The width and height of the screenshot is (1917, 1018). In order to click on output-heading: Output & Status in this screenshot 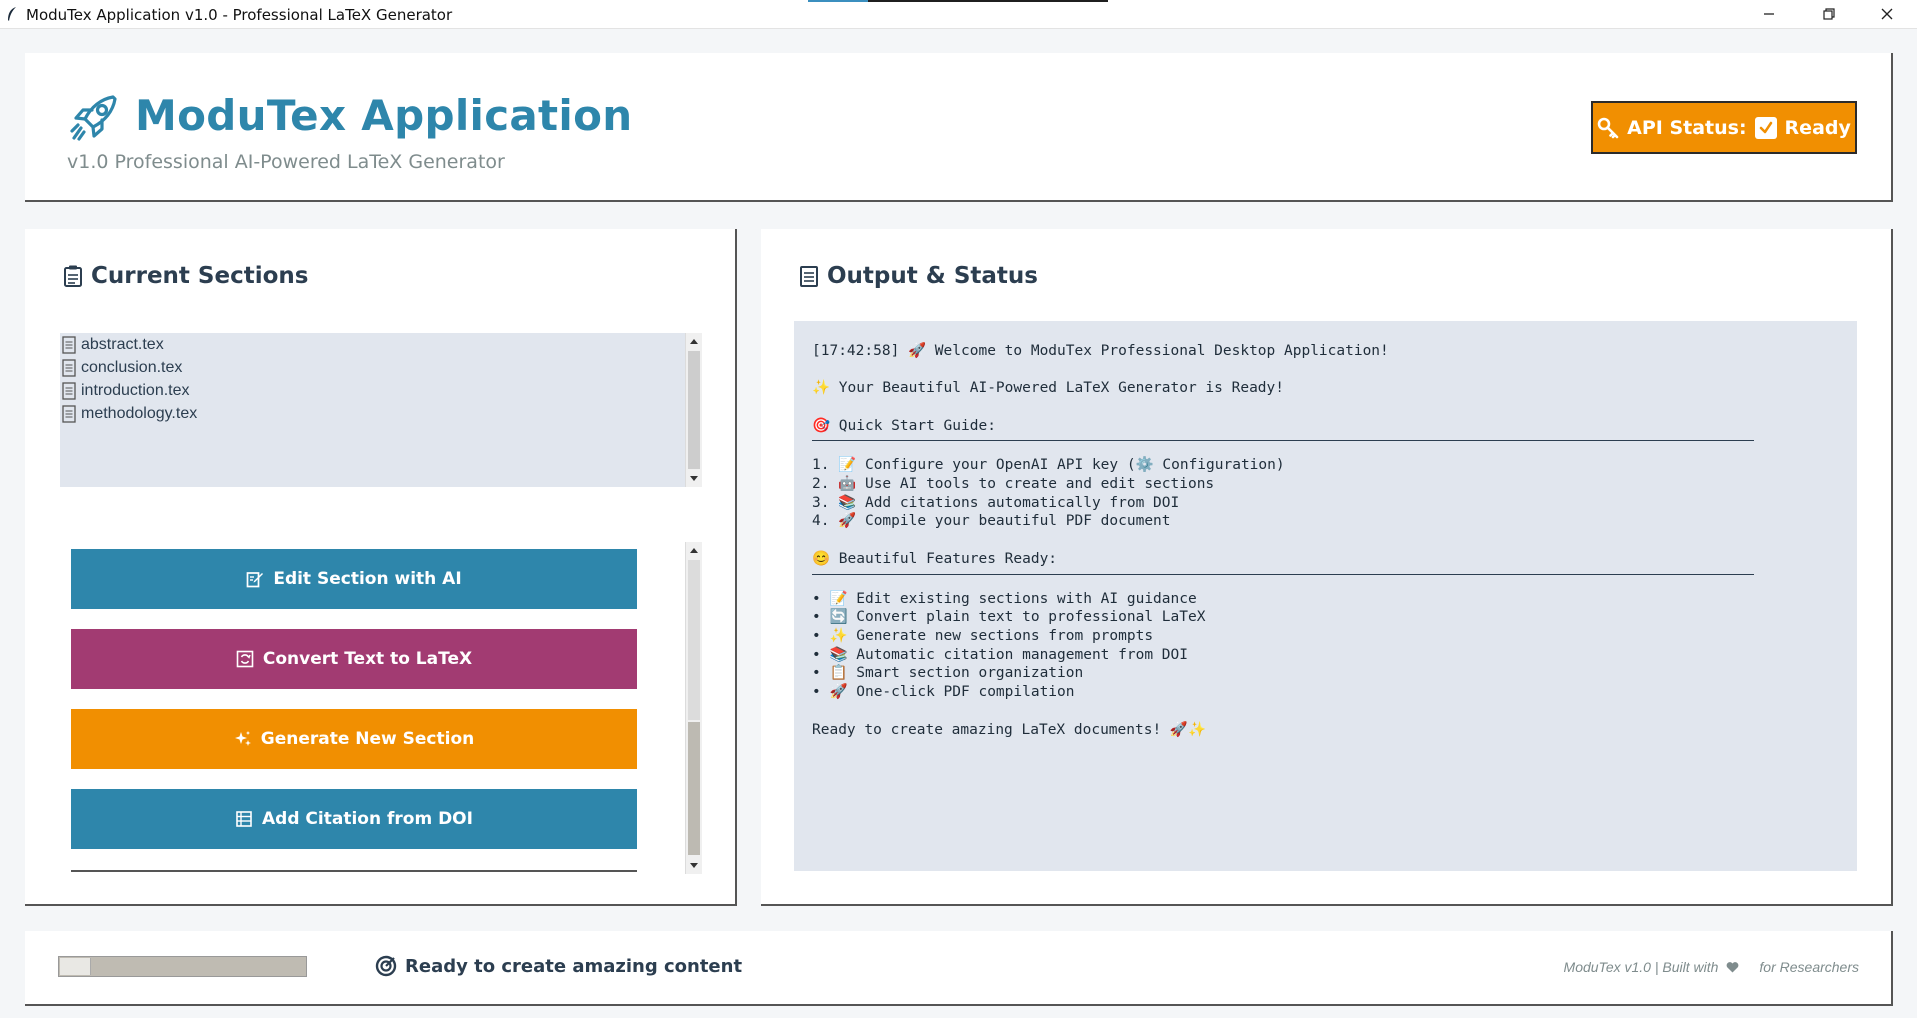, I will do `click(918, 276)`.